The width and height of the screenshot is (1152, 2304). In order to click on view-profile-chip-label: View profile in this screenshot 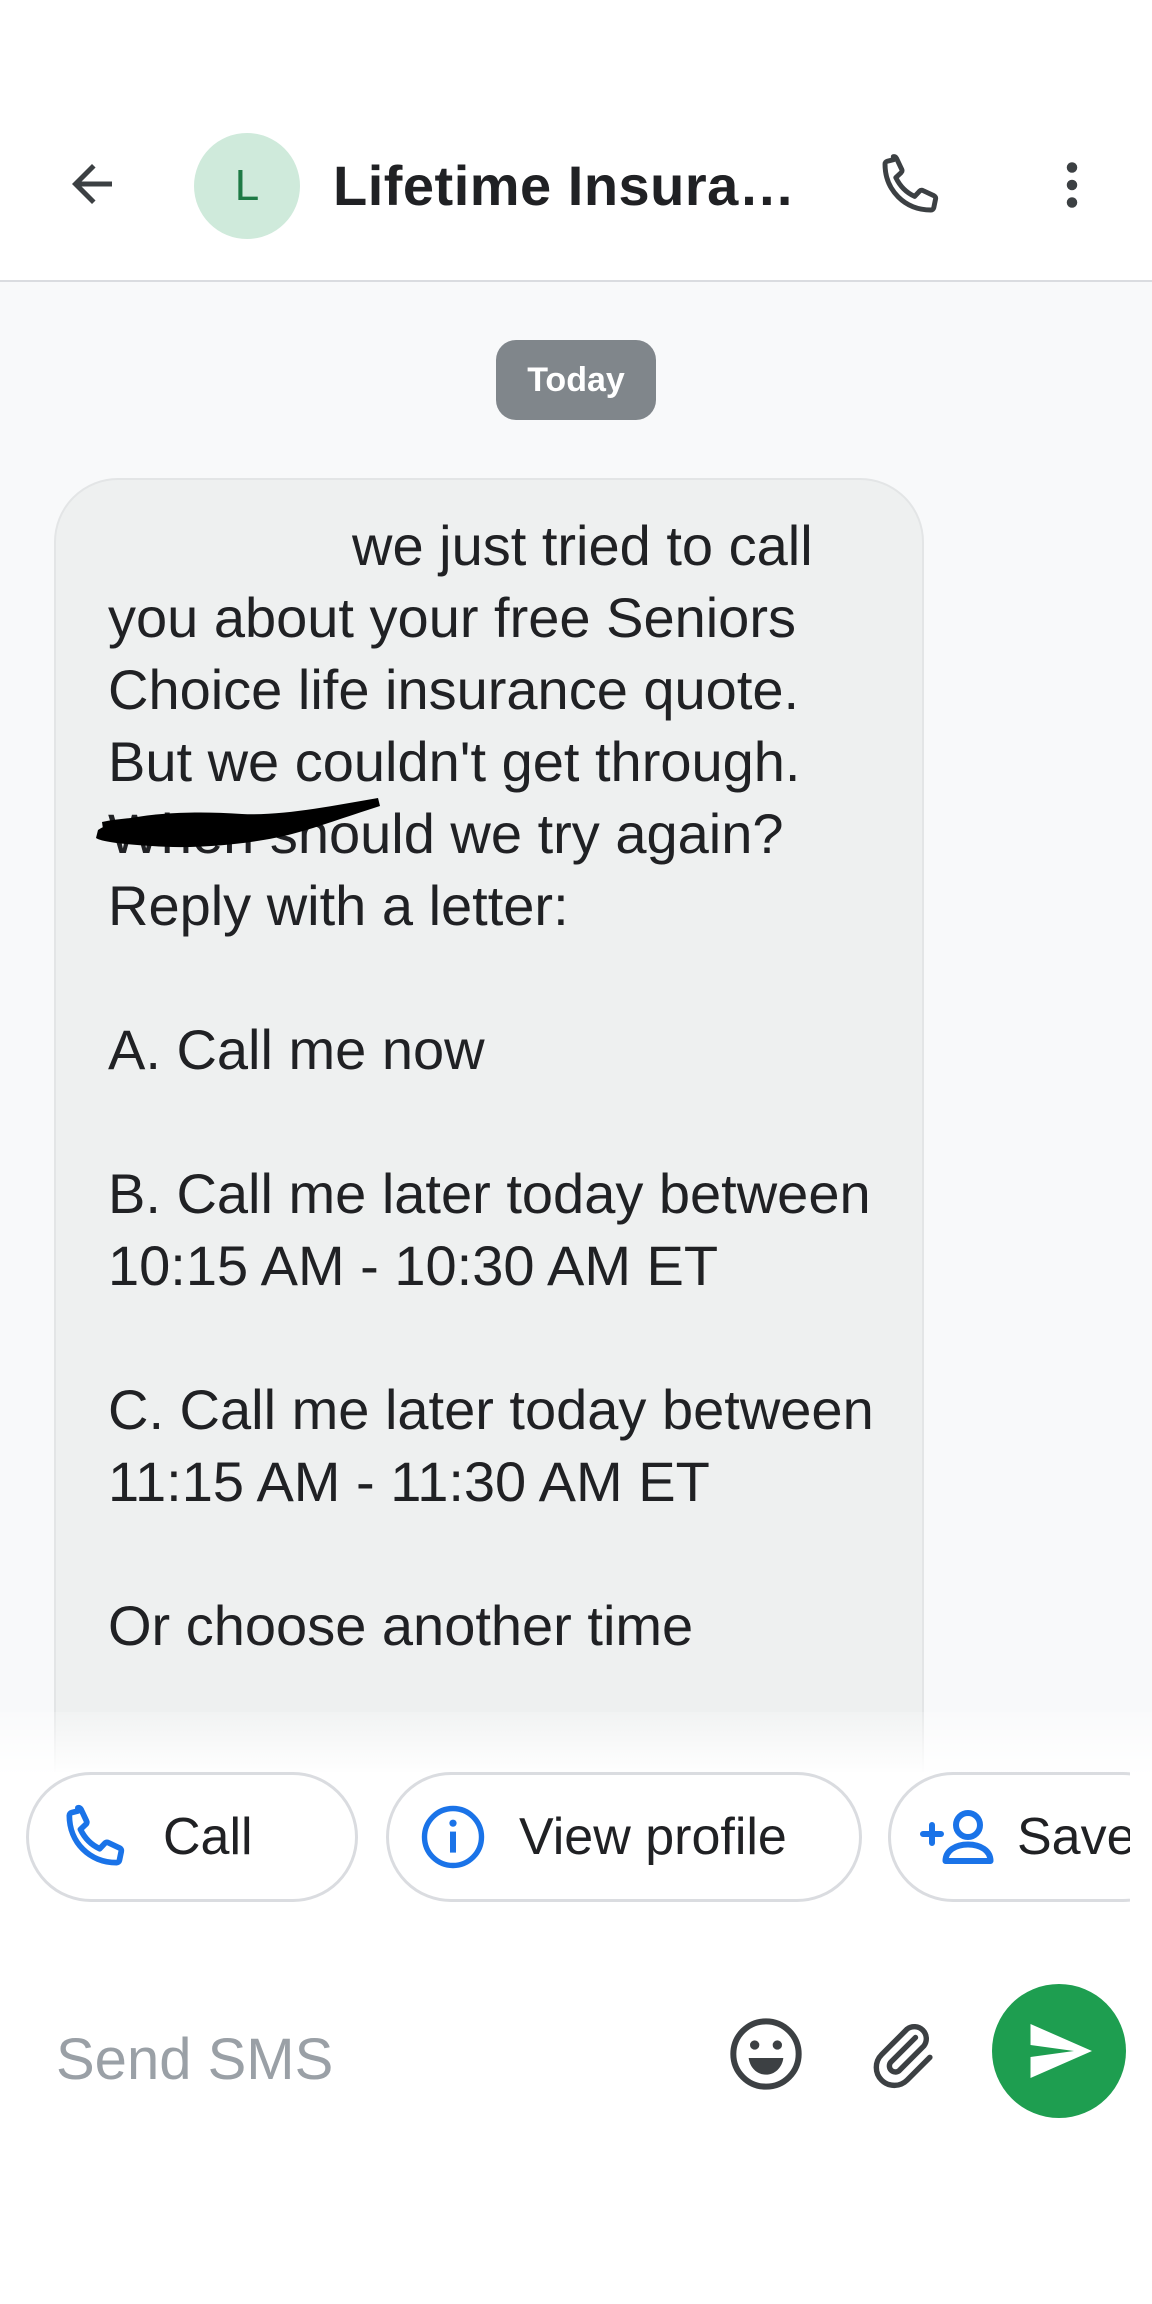, I will do `click(653, 1837)`.